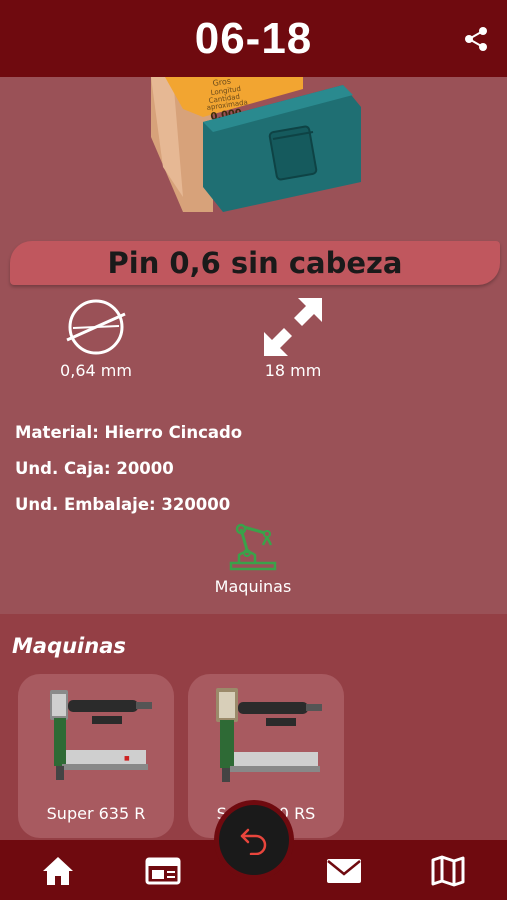 This screenshot has height=900, width=507. I want to click on product-image: Gros Longitud Cantidad aproximada 0.000, so click(256, 144).